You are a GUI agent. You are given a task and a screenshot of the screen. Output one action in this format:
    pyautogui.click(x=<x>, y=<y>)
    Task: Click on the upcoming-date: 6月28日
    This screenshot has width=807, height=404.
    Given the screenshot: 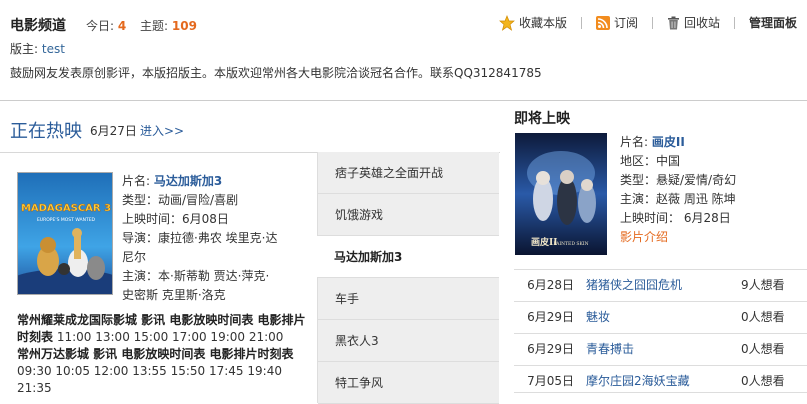 What is the action you would take?
    pyautogui.click(x=550, y=285)
    